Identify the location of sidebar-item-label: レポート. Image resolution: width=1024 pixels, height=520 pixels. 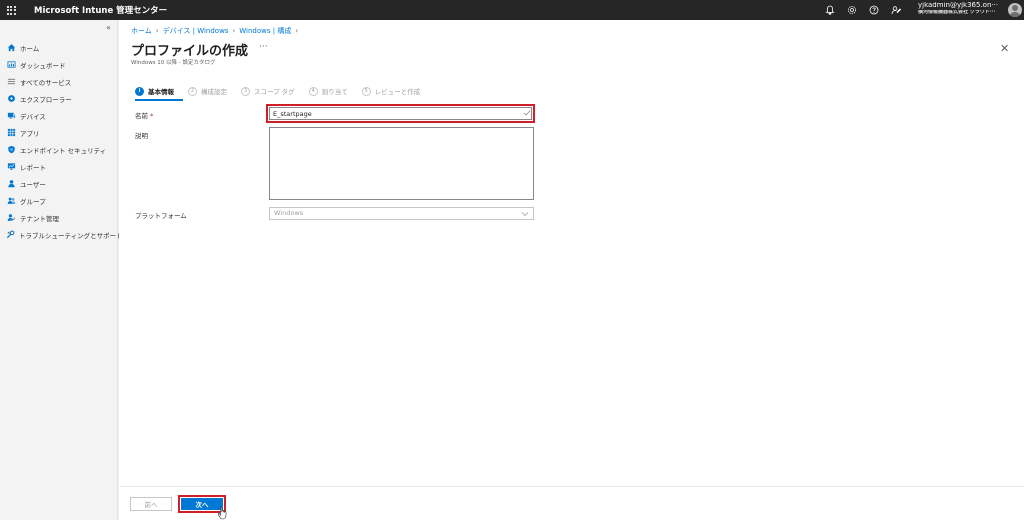
(33, 167).